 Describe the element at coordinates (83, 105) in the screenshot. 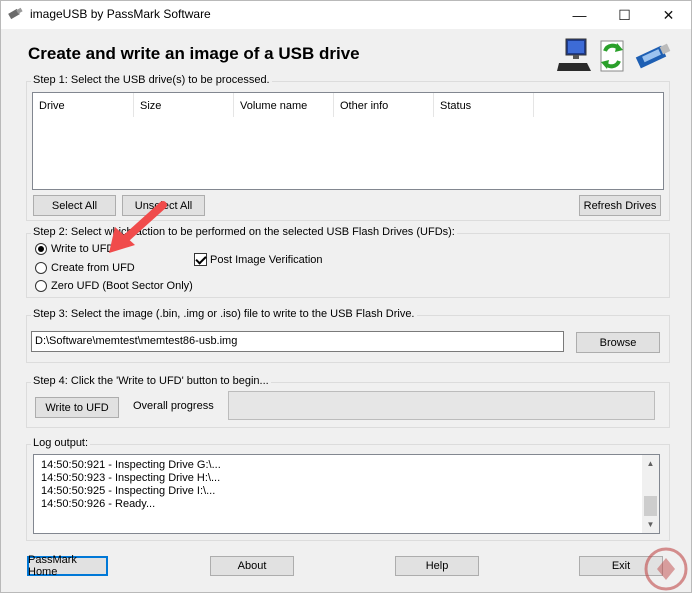

I see `column-drive: Drive` at that location.